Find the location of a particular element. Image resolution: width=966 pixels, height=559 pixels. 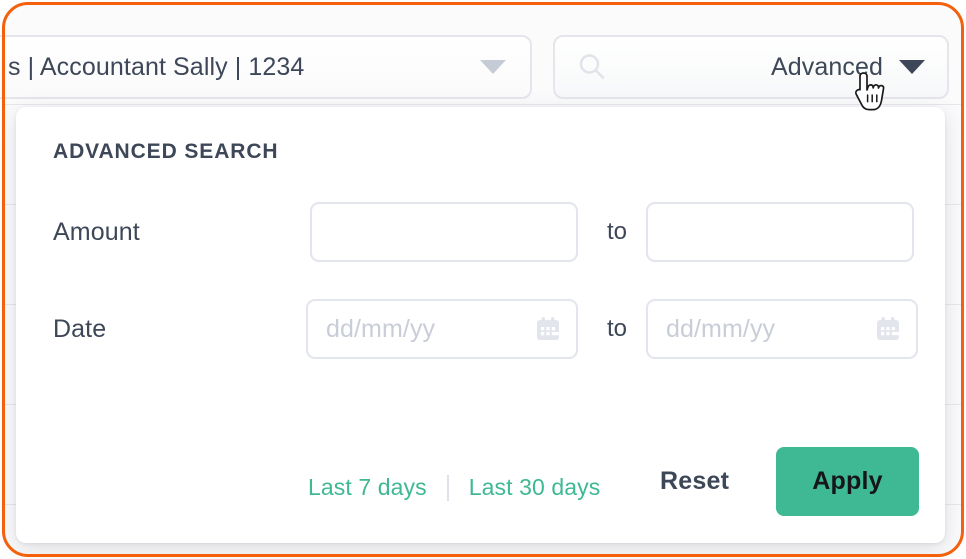

amount-filter-row: Amount to is located at coordinates (480, 232).